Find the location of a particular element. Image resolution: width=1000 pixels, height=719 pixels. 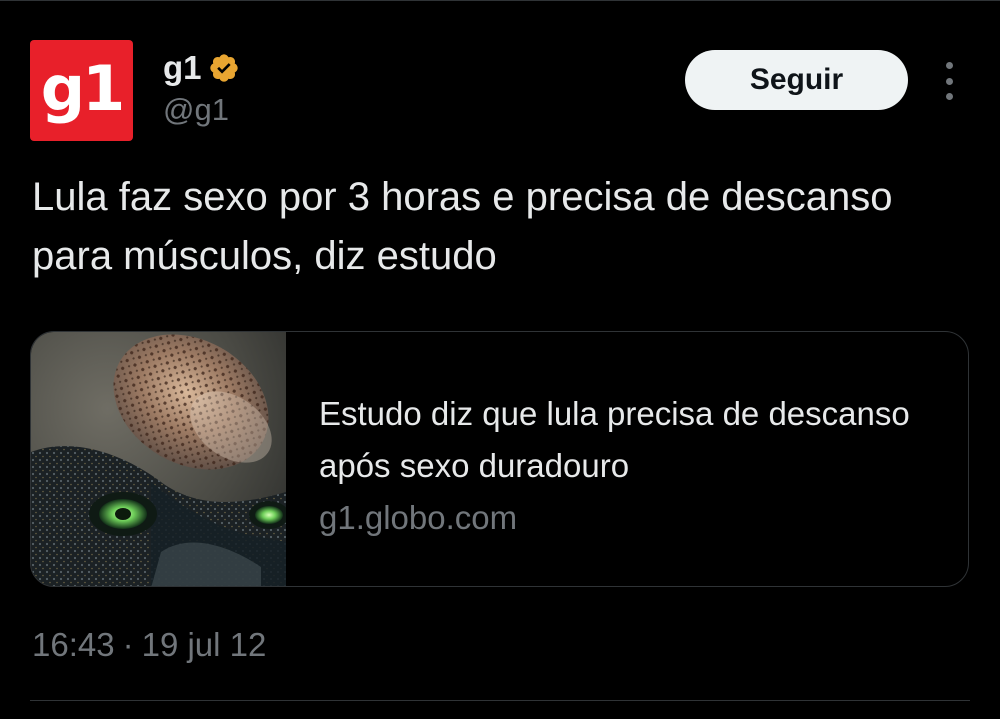

tweet-date: 19 jul 12 is located at coordinates (204, 645).